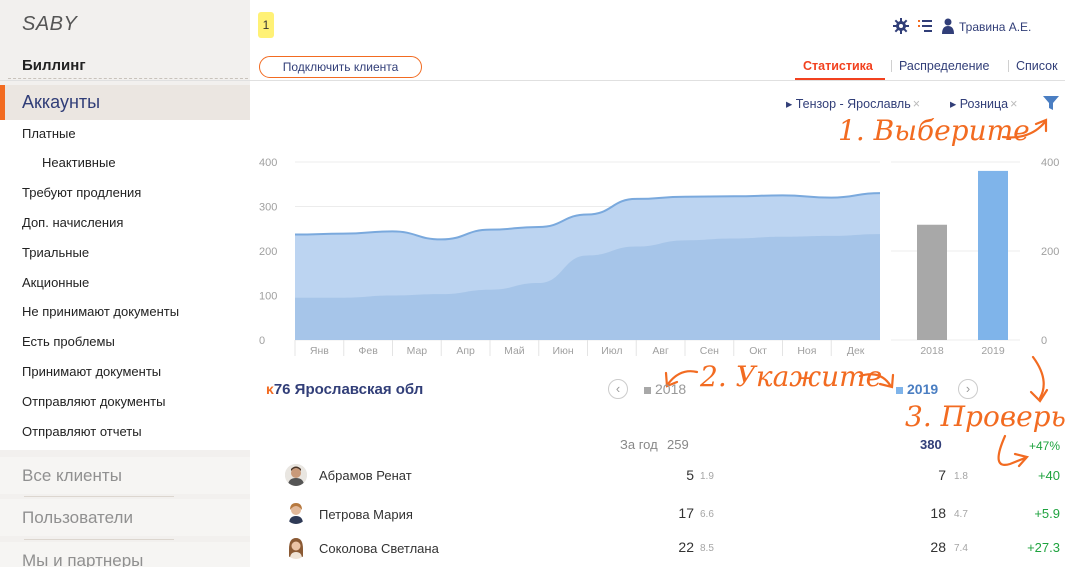 The width and height of the screenshot is (1065, 567). What do you see at coordinates (961, 476) in the screenshot?
I see `share-2019: 1.8` at bounding box center [961, 476].